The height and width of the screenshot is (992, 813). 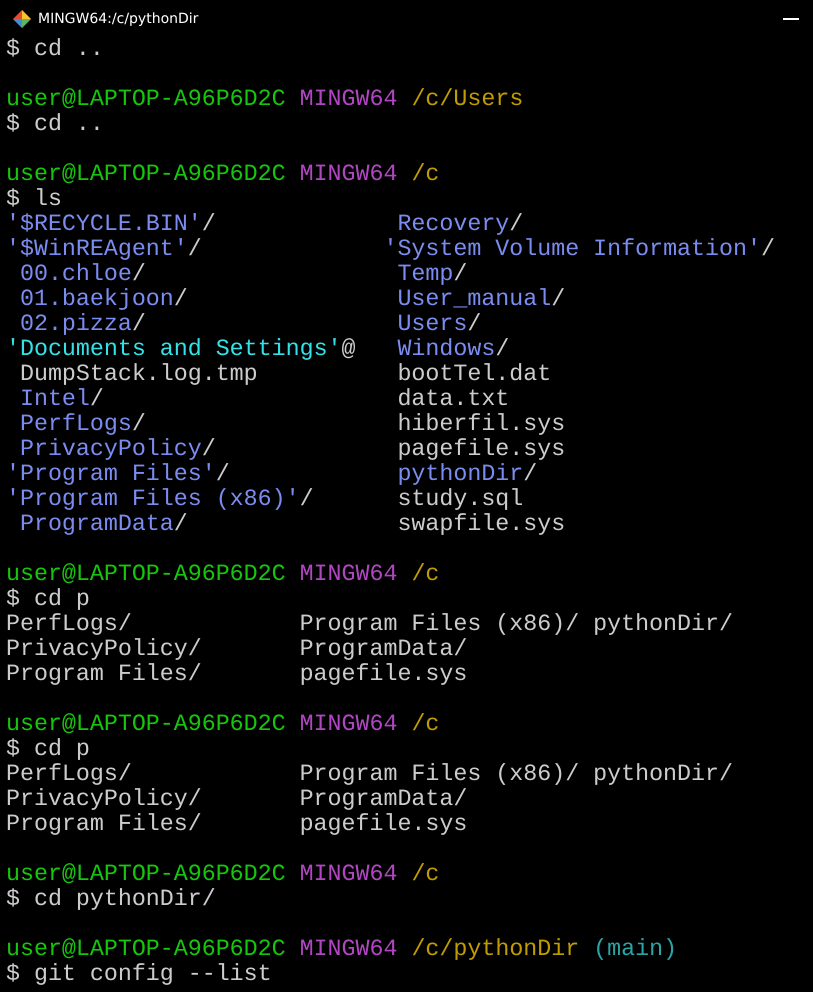 I want to click on command-line: $ git config --list, so click(x=139, y=974).